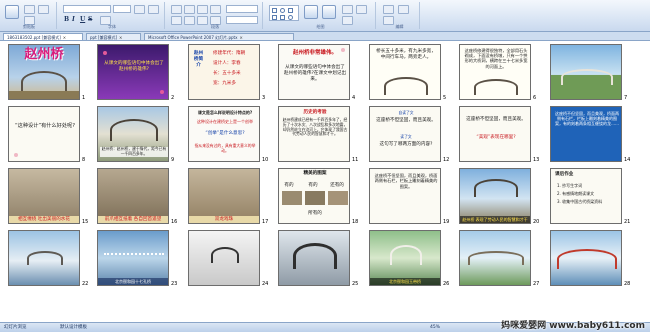 The width and height of the screenshot is (650, 332). Describe the element at coordinates (224, 196) in the screenshot. I see `slide-thumb-17: 双龙戏珠` at that location.